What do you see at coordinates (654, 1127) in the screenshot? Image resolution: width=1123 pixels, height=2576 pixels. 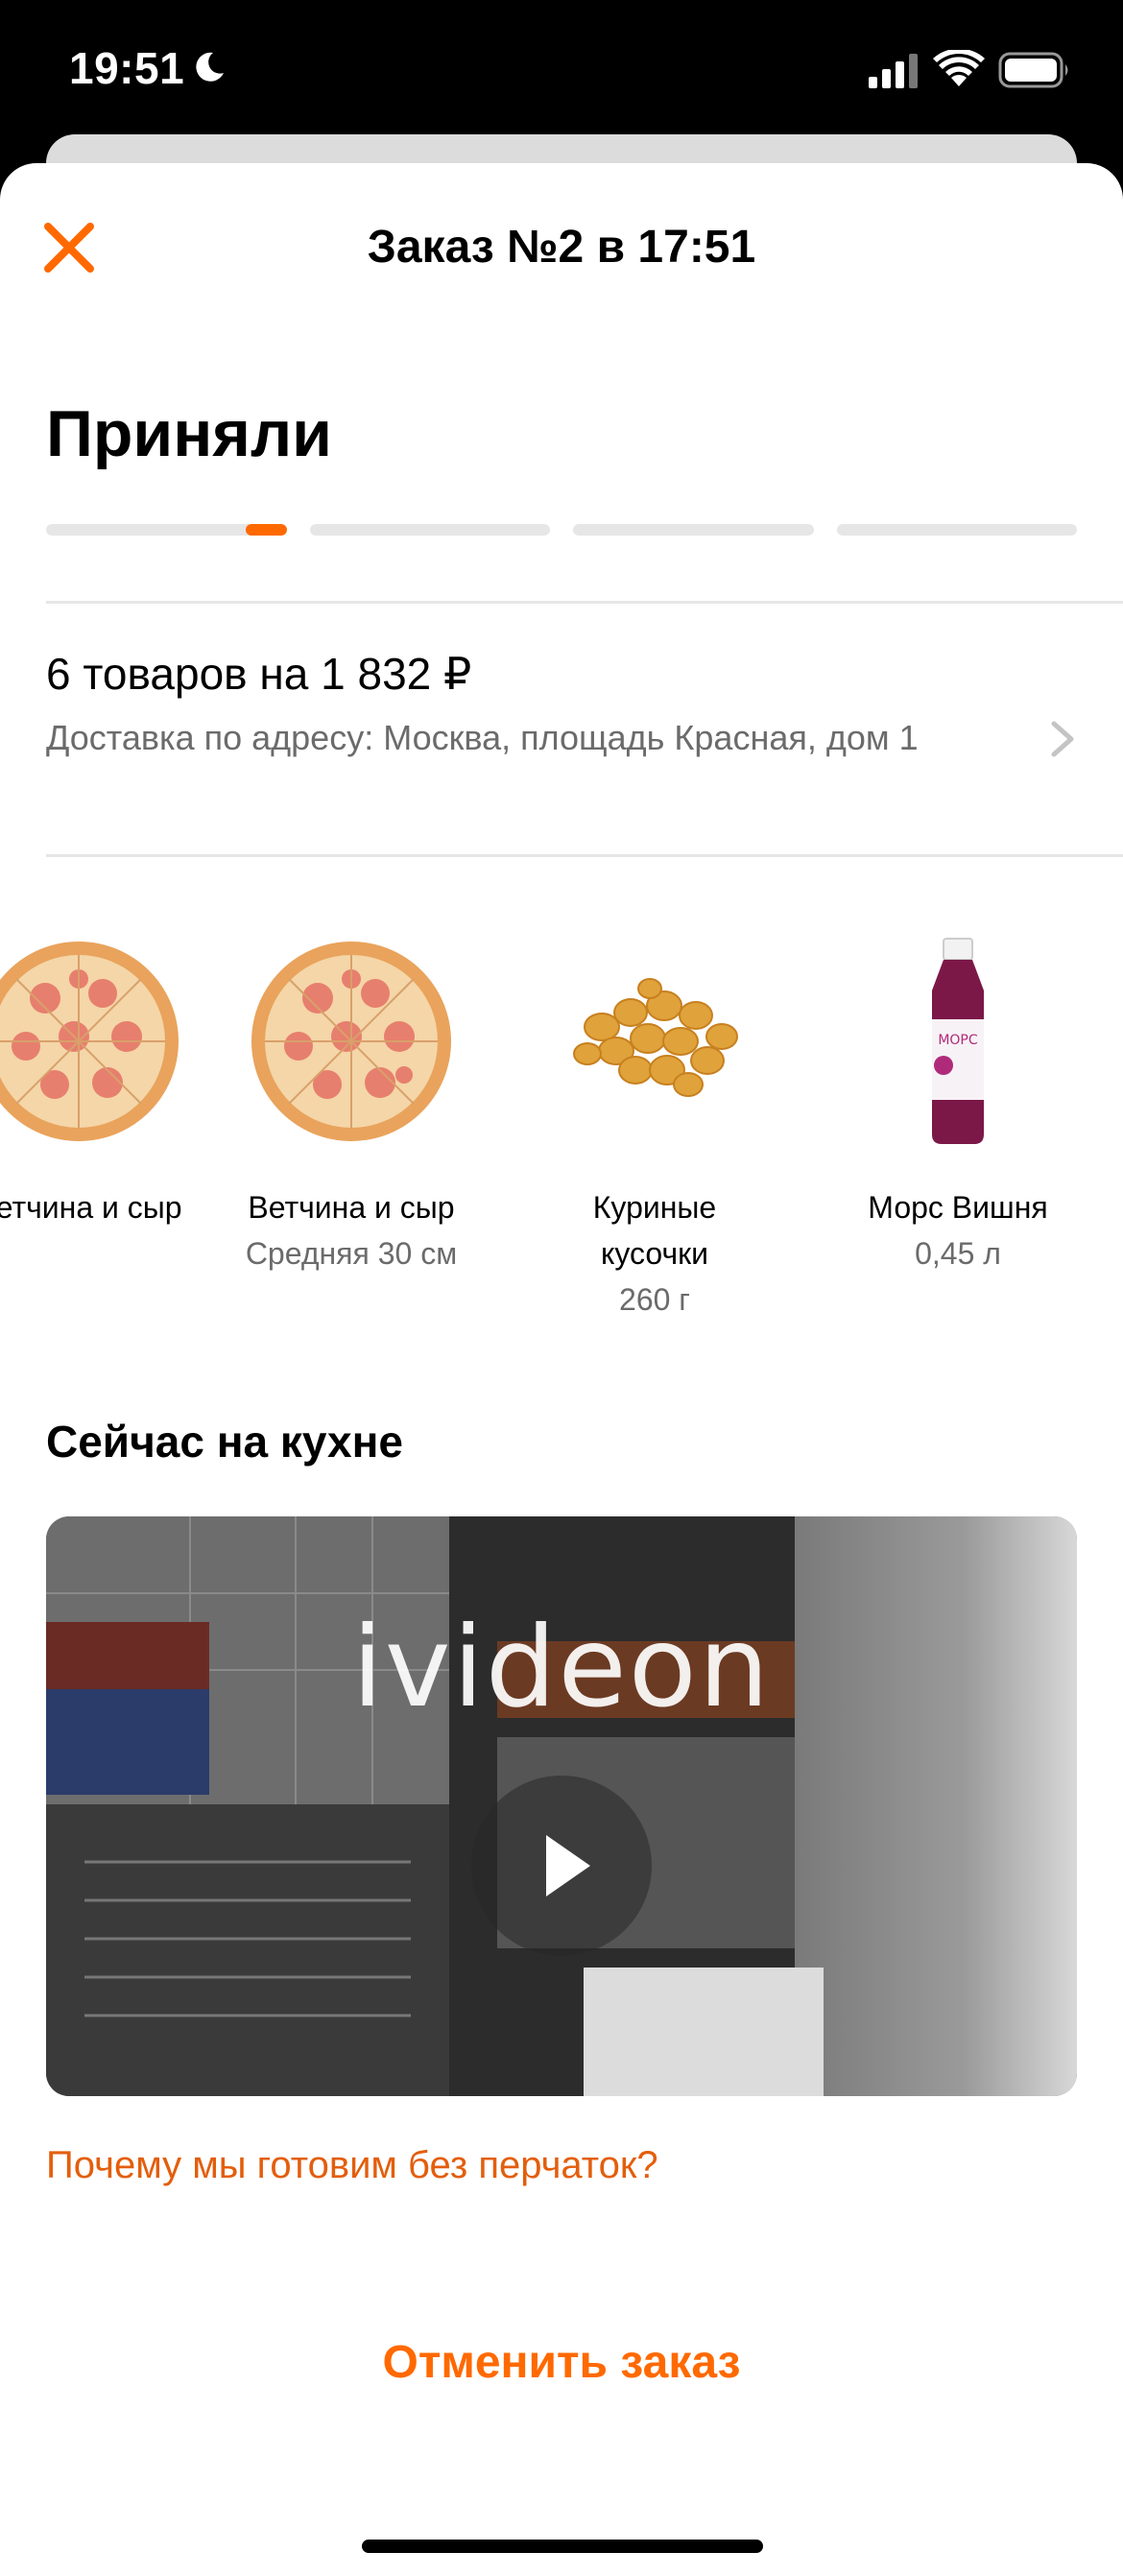 I see `product-card: Куриные кусочки 260 г` at bounding box center [654, 1127].